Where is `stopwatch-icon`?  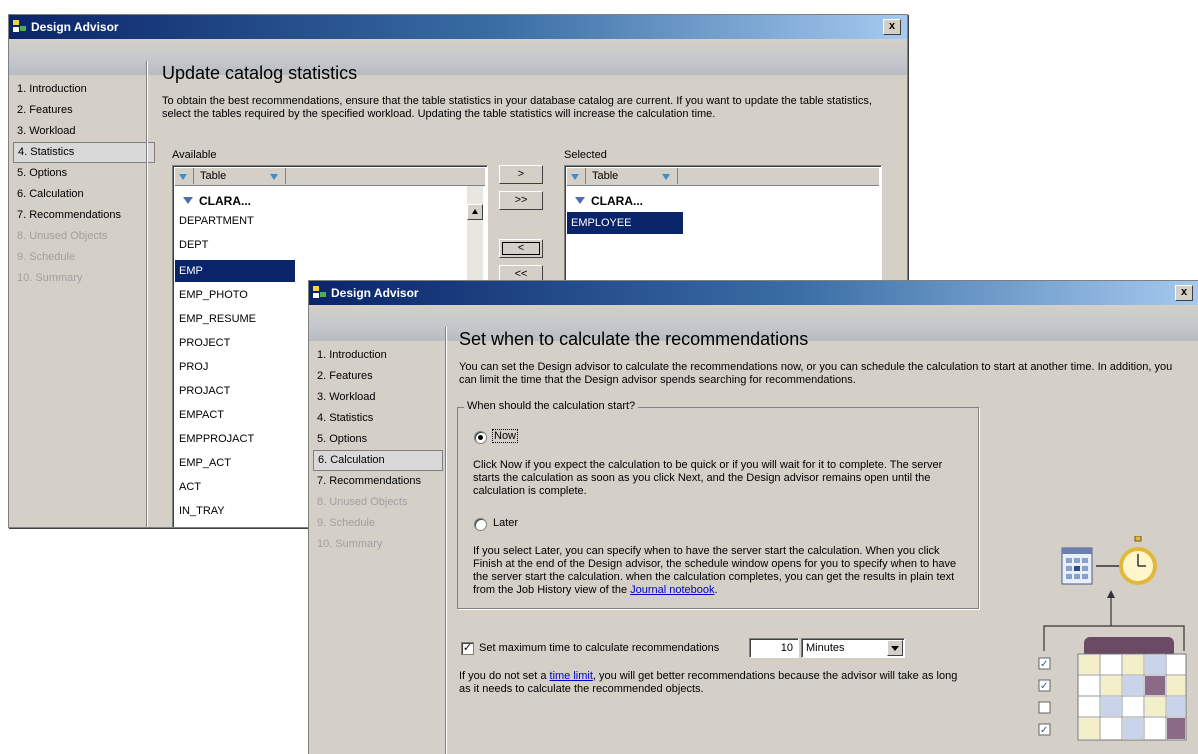
stopwatch-icon is located at coordinates (1138, 560).